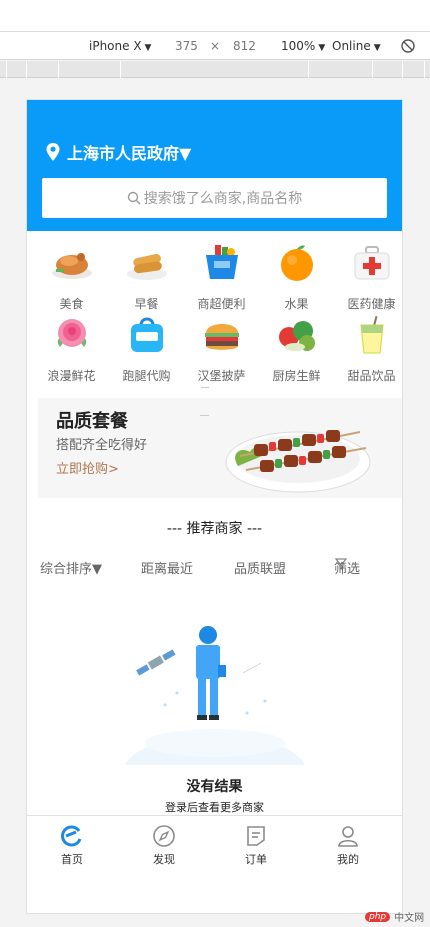 Image resolution: width=430 pixels, height=927 pixels. What do you see at coordinates (296, 304) in the screenshot?
I see `category-label: 水果` at bounding box center [296, 304].